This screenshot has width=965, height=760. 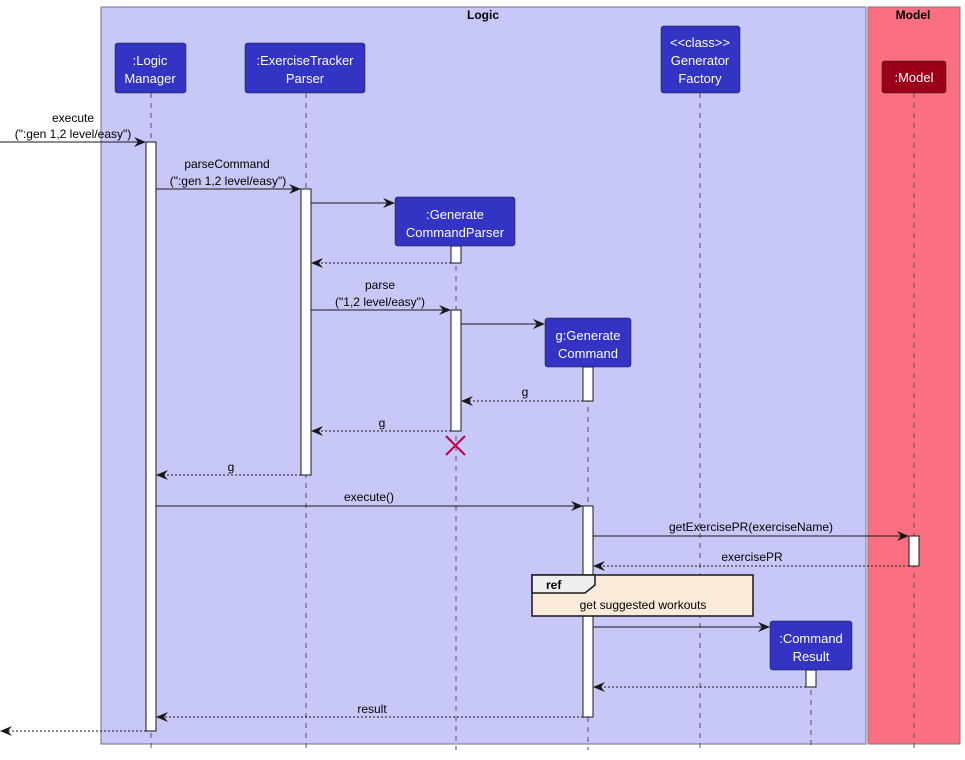 I want to click on participant-label: :Command, so click(x=811, y=638).